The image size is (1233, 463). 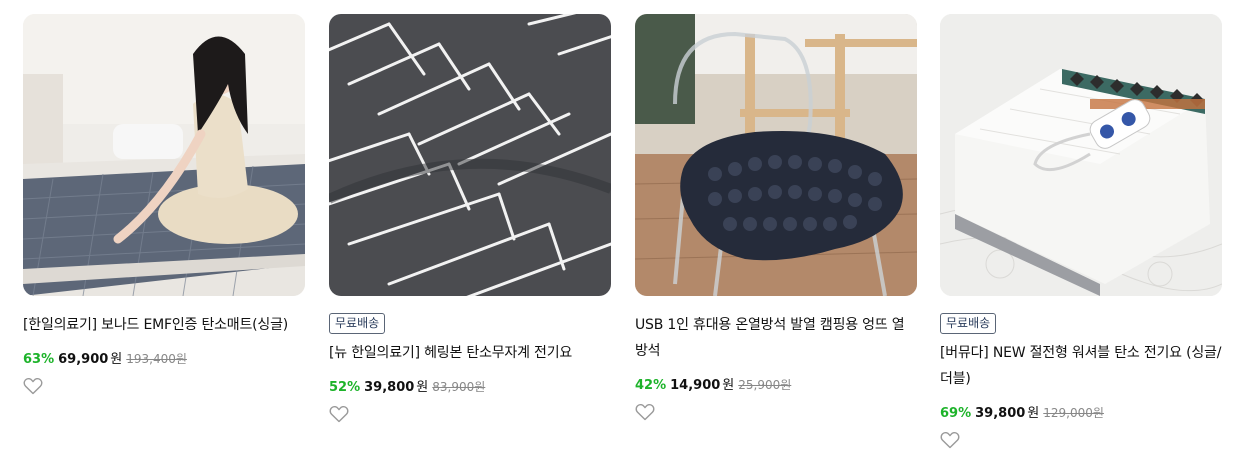 I want to click on original-price: 25,900원, so click(x=765, y=385).